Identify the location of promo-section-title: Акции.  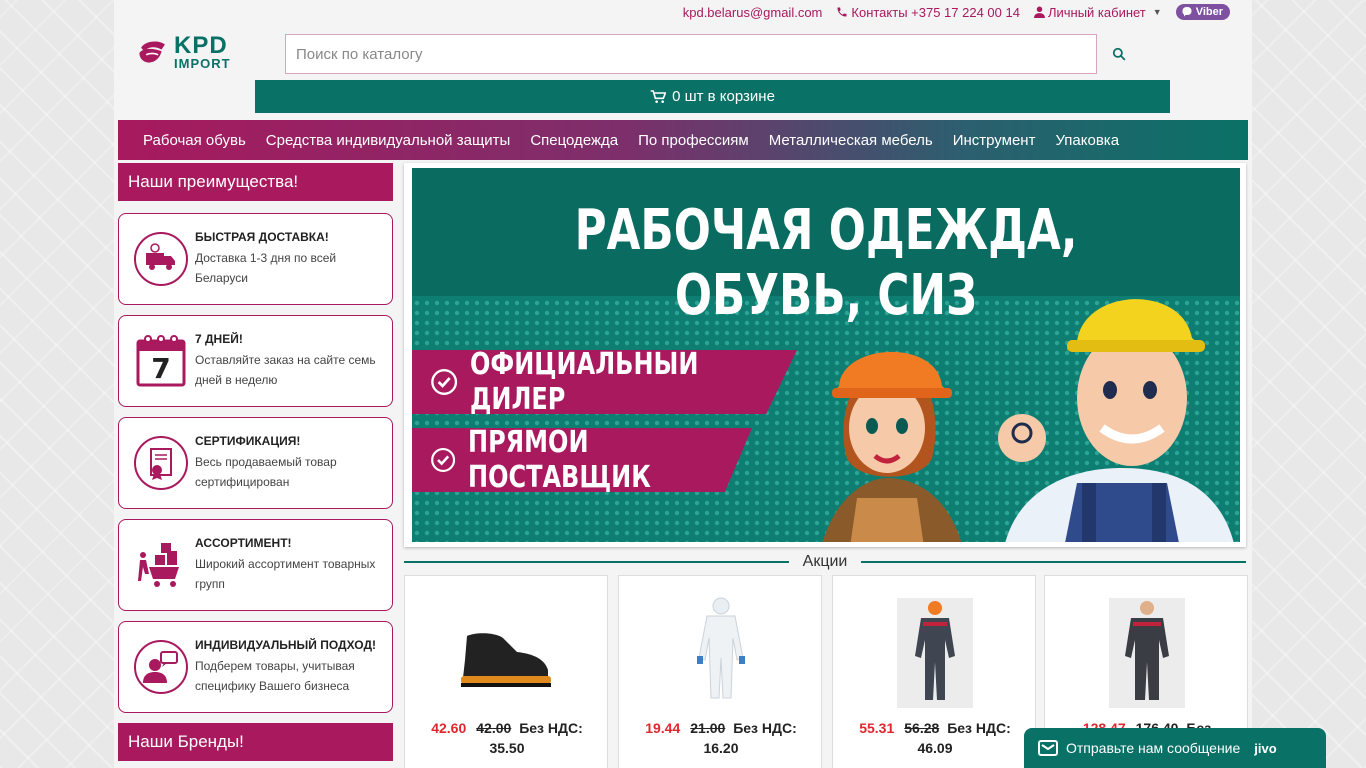
(825, 562).